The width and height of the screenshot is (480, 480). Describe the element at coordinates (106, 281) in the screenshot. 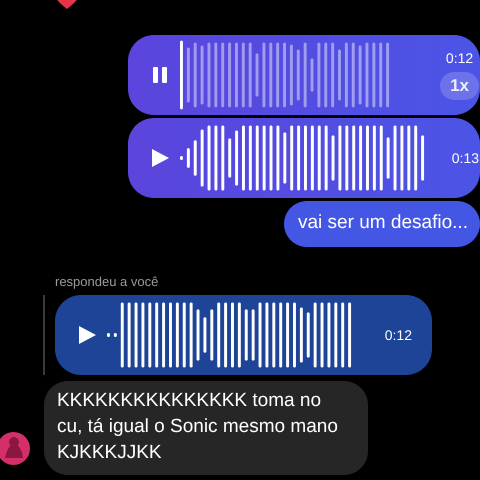

I see `reply-label: respondeu a você` at that location.